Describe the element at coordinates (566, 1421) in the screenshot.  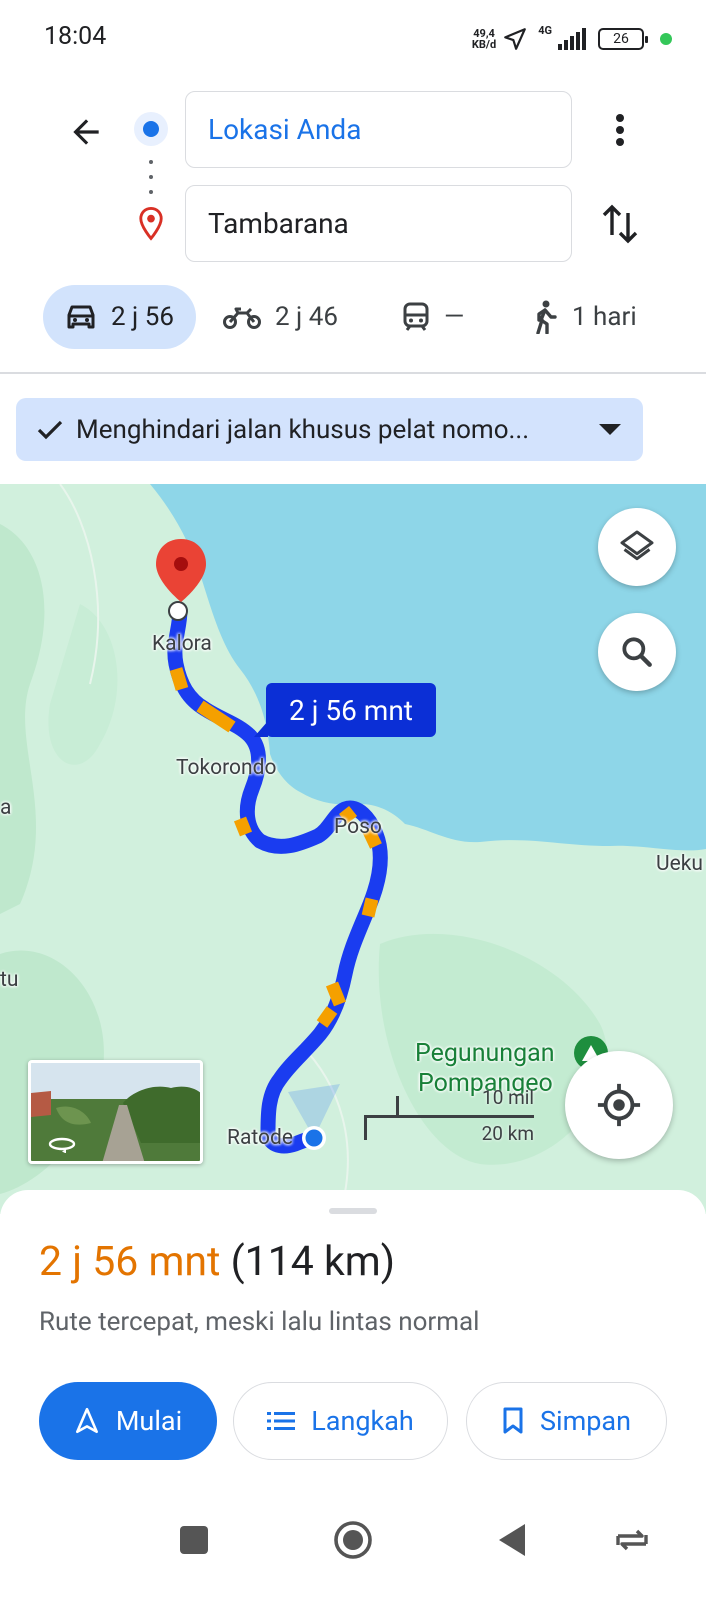
I see `save-button: Simpan` at that location.